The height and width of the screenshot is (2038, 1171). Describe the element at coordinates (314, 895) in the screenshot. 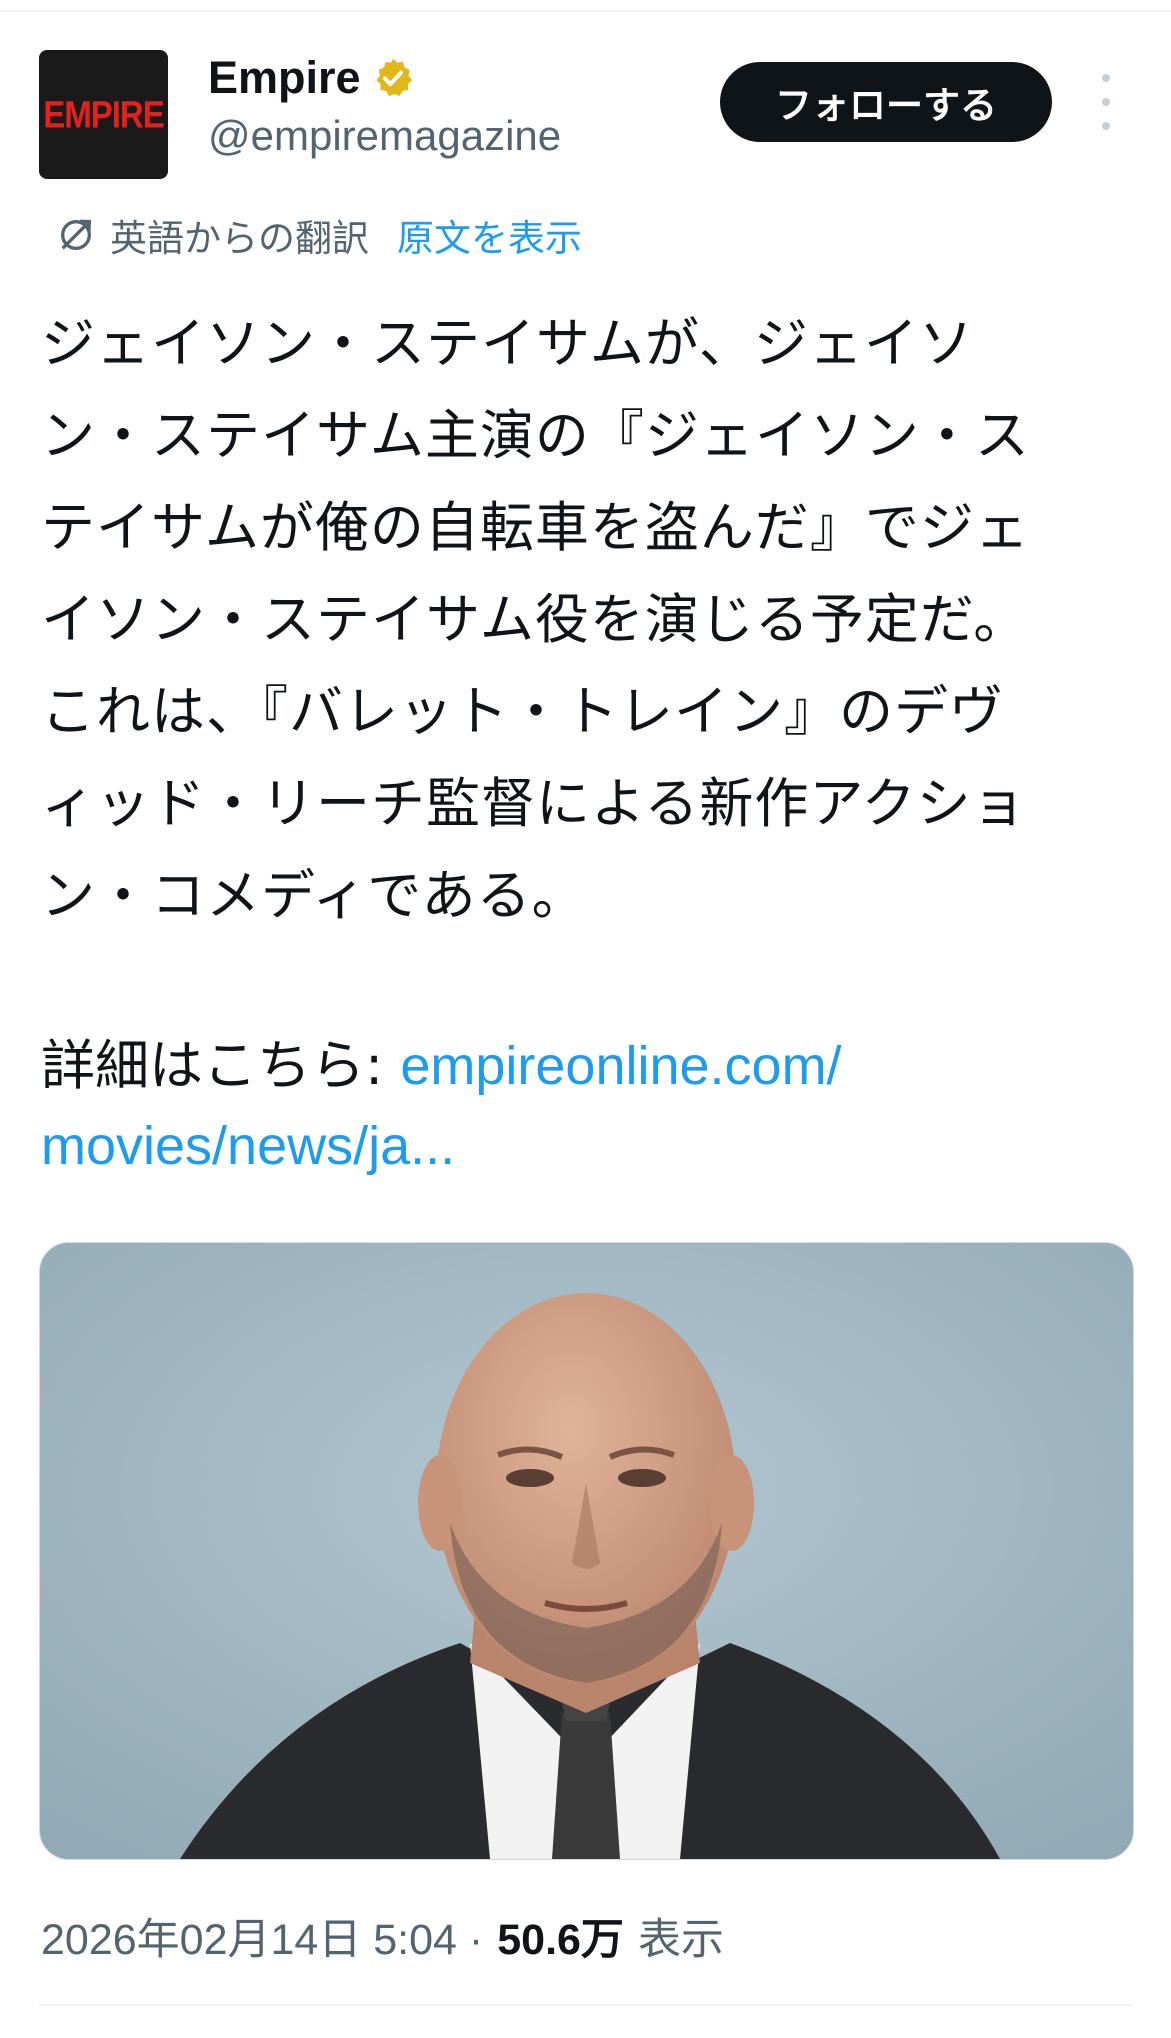

I see `tweet-line: ン・コメディである。` at that location.